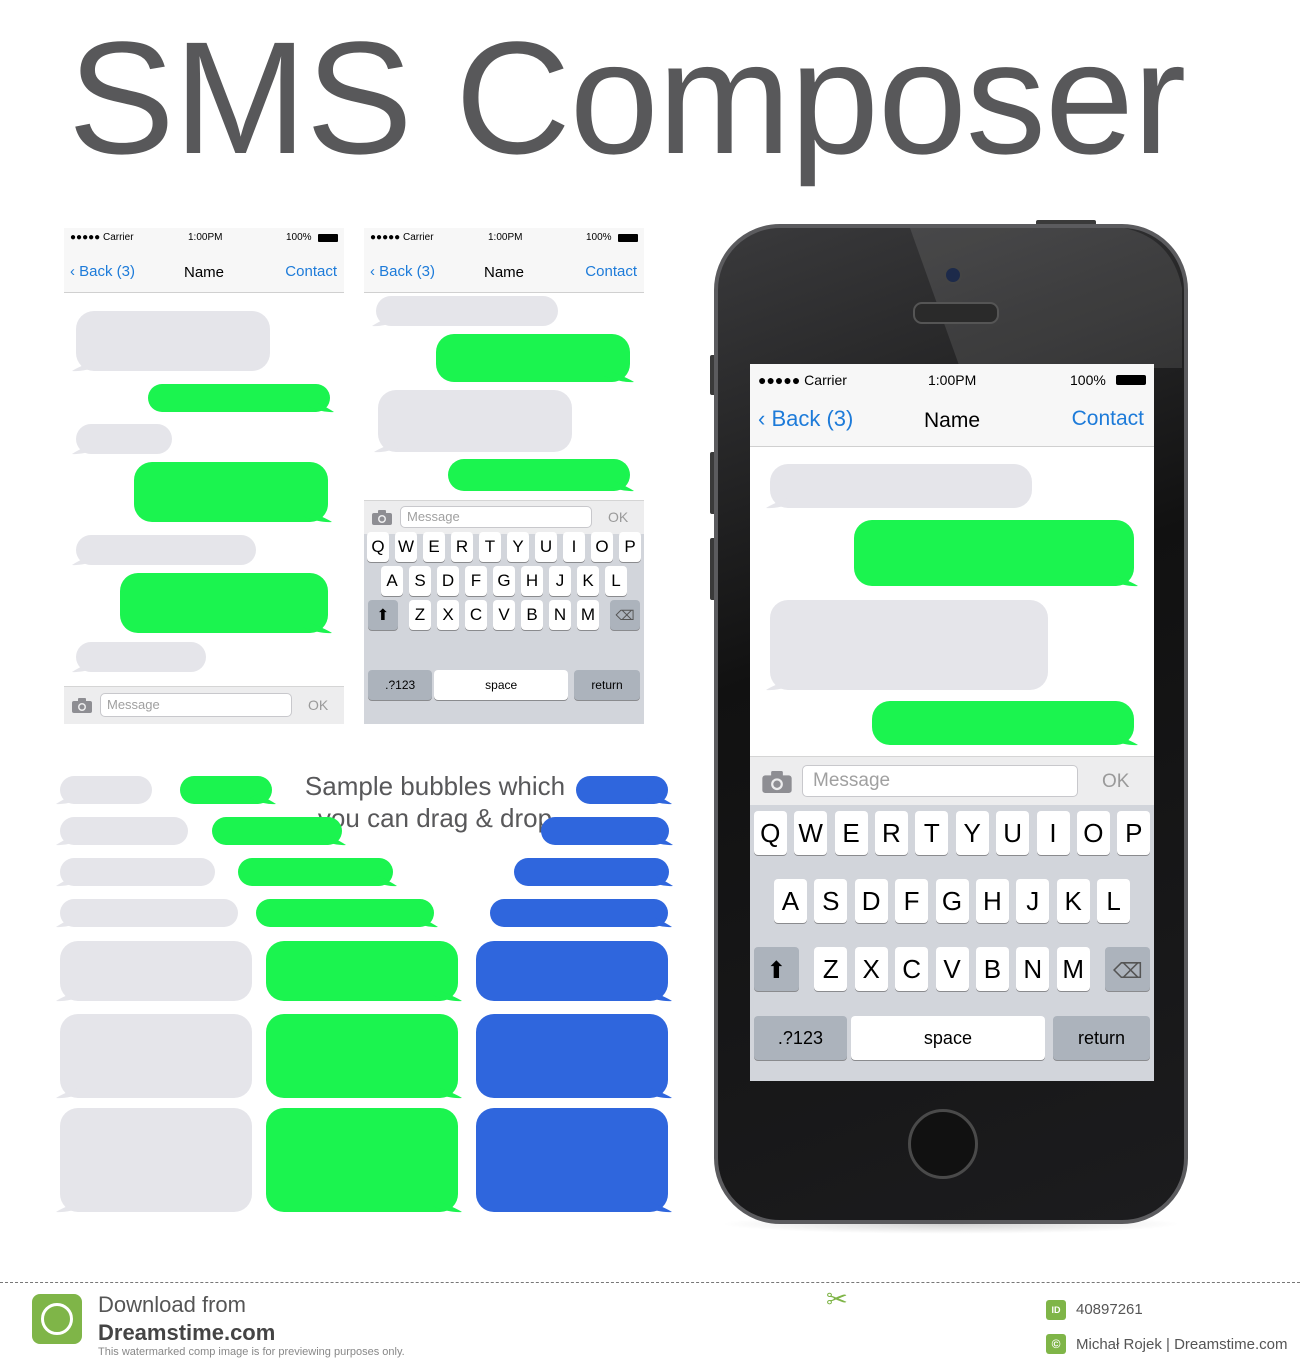 Image resolution: width=1300 pixels, height=1372 pixels. What do you see at coordinates (952, 380) in the screenshot?
I see `clock-label: 1:00PM` at bounding box center [952, 380].